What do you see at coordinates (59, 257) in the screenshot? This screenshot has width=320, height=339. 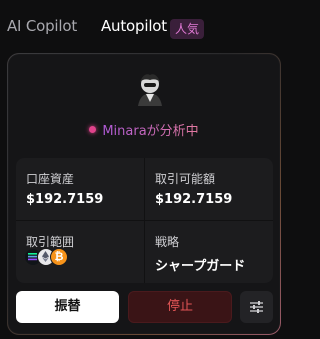 I see `btc-coin-icon: ₿` at bounding box center [59, 257].